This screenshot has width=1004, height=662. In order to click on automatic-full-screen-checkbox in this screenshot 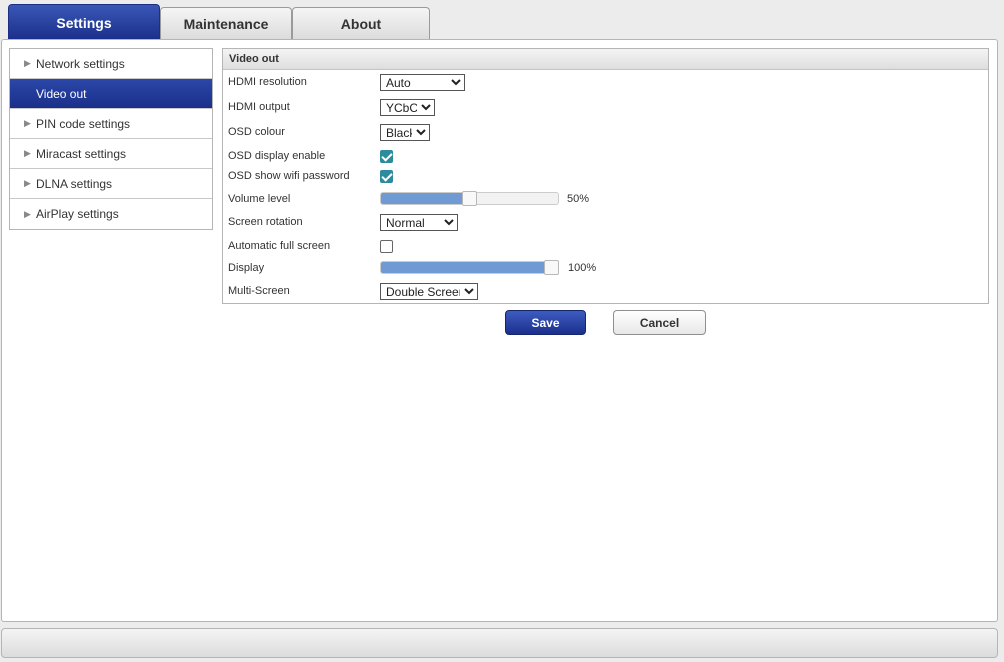, I will do `click(386, 246)`.